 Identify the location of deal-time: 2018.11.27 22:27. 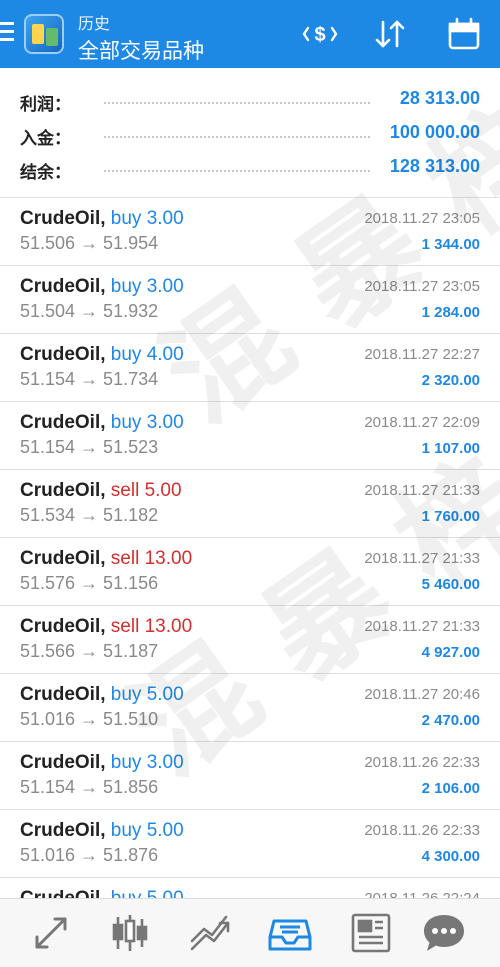
(422, 354).